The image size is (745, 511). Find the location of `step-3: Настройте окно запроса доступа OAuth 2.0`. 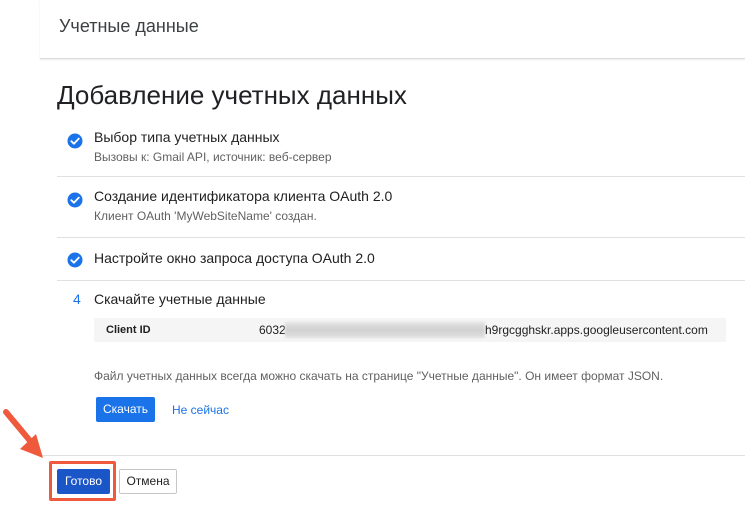

step-3: Настройте окно запроса доступа OAuth 2.0 is located at coordinates (401, 259).